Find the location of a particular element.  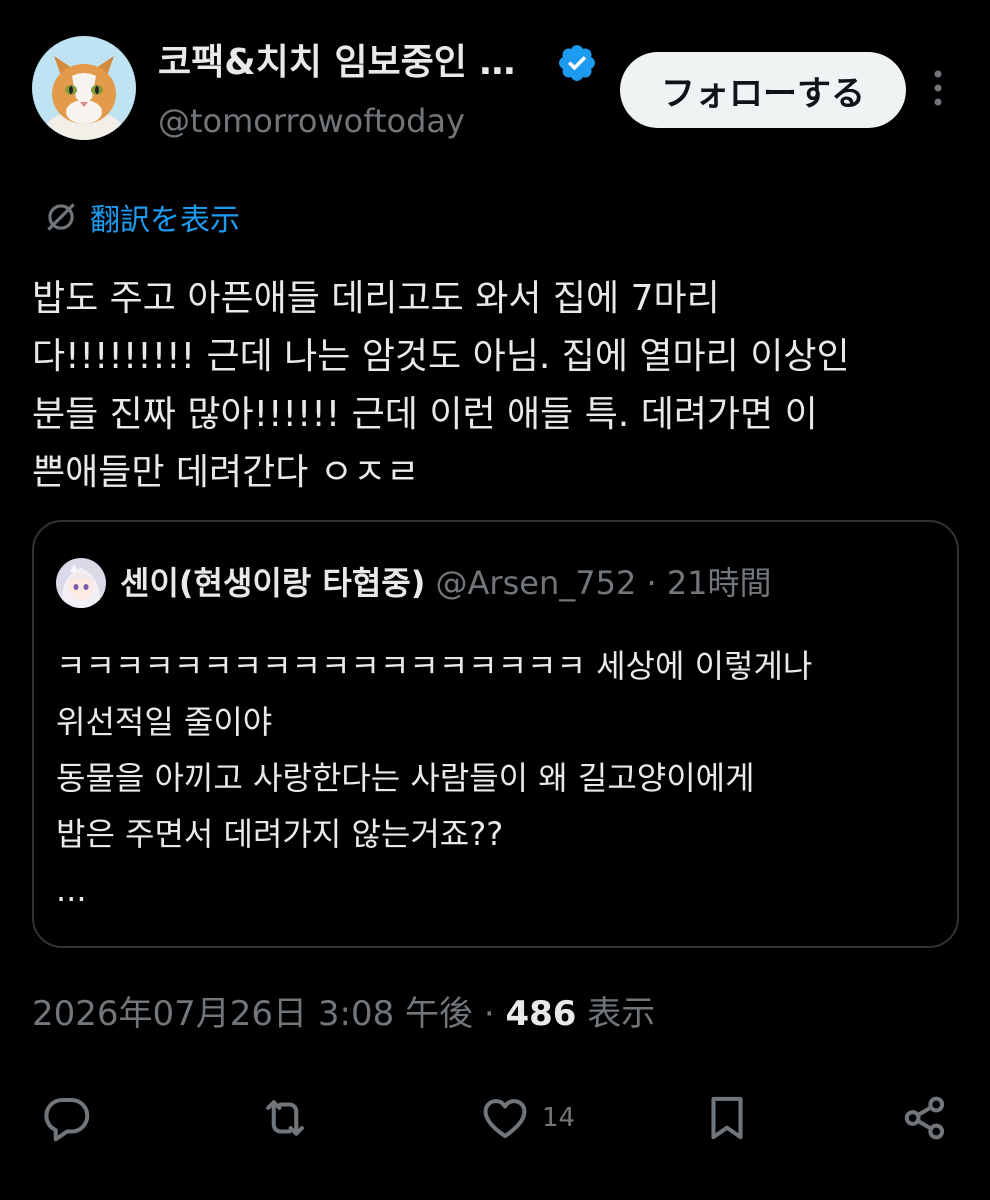

anime-avatar-image is located at coordinates (81, 583).